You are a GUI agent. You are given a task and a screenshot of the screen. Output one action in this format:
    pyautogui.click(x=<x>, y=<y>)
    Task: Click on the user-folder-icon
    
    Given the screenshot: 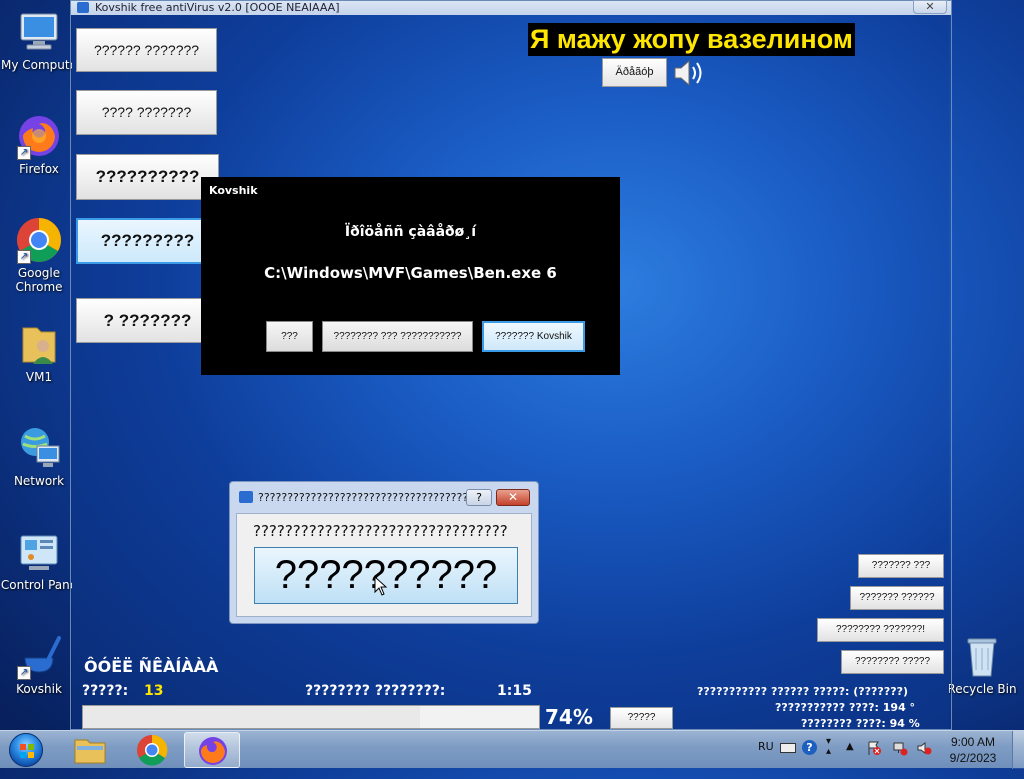 What is the action you would take?
    pyautogui.click(x=39, y=344)
    